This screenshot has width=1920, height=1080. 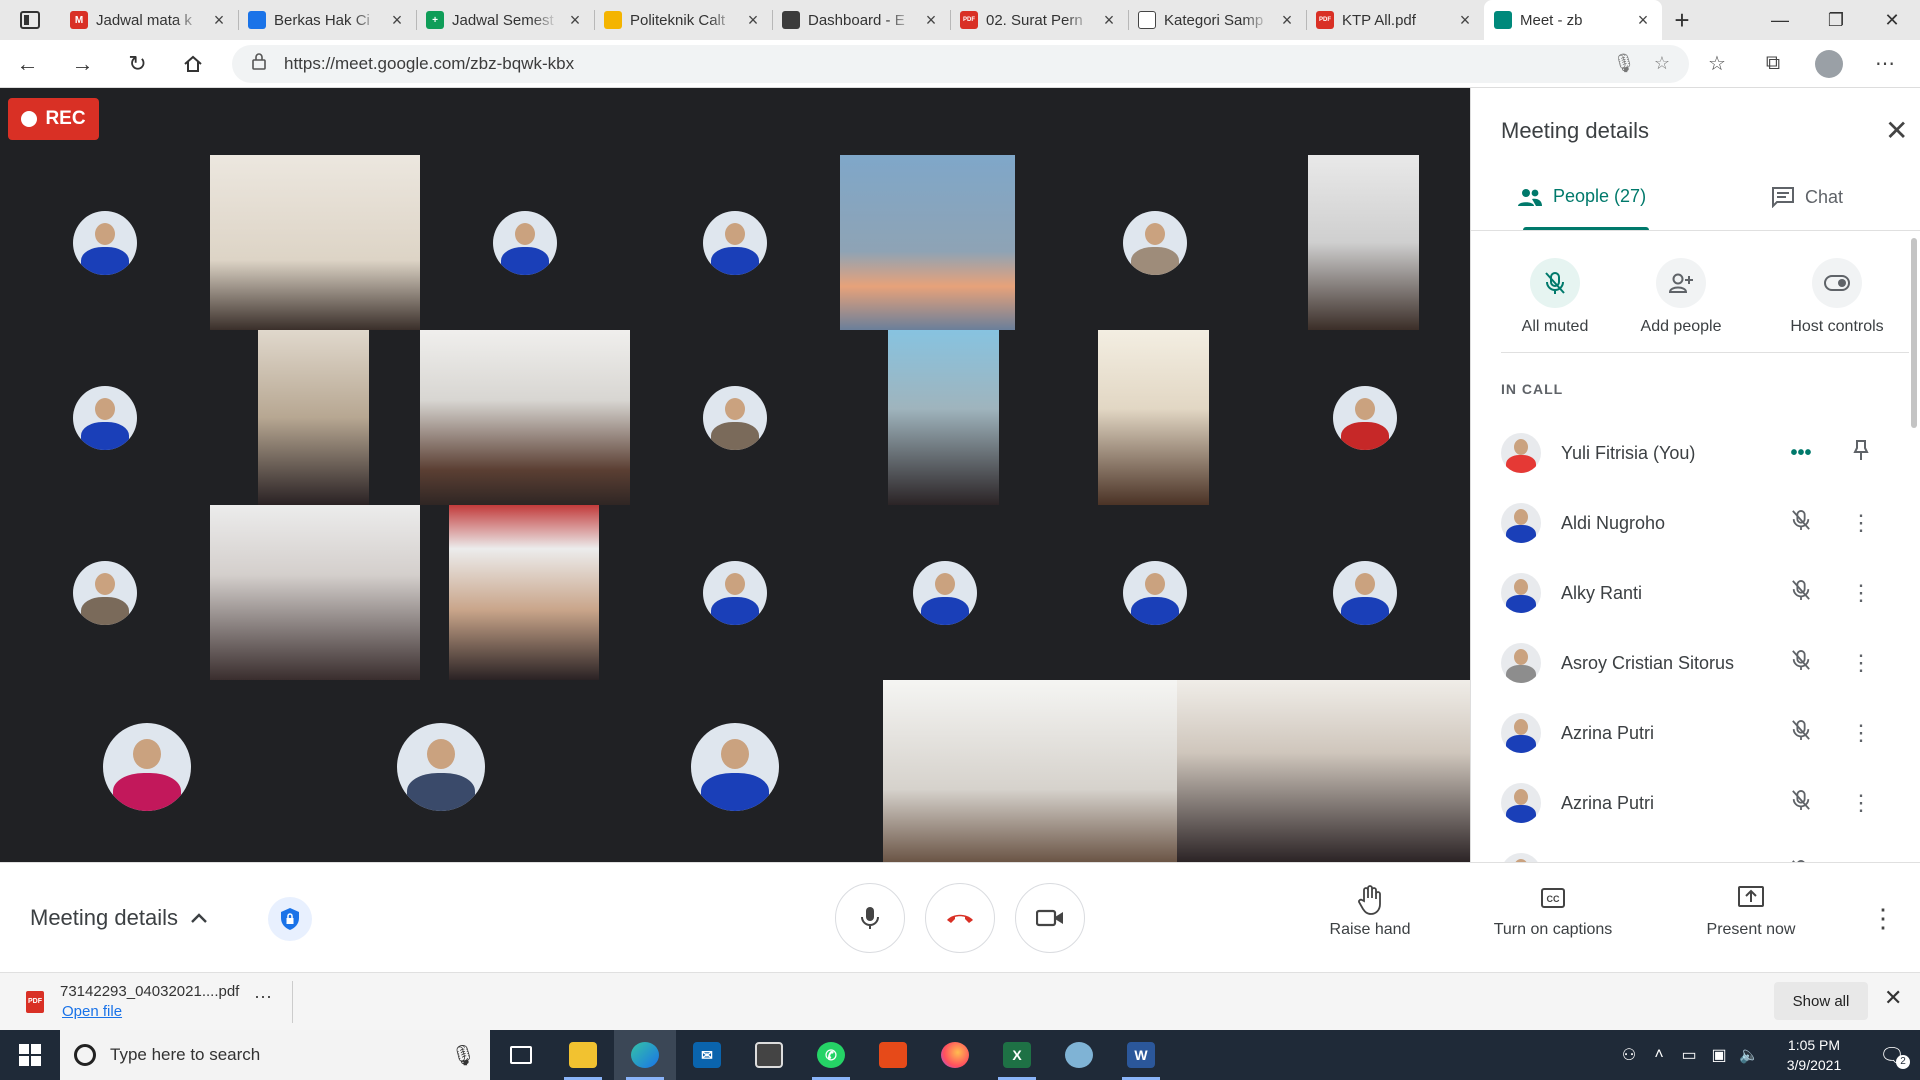 What do you see at coordinates (769, 1055) in the screenshot?
I see `taskbar-store` at bounding box center [769, 1055].